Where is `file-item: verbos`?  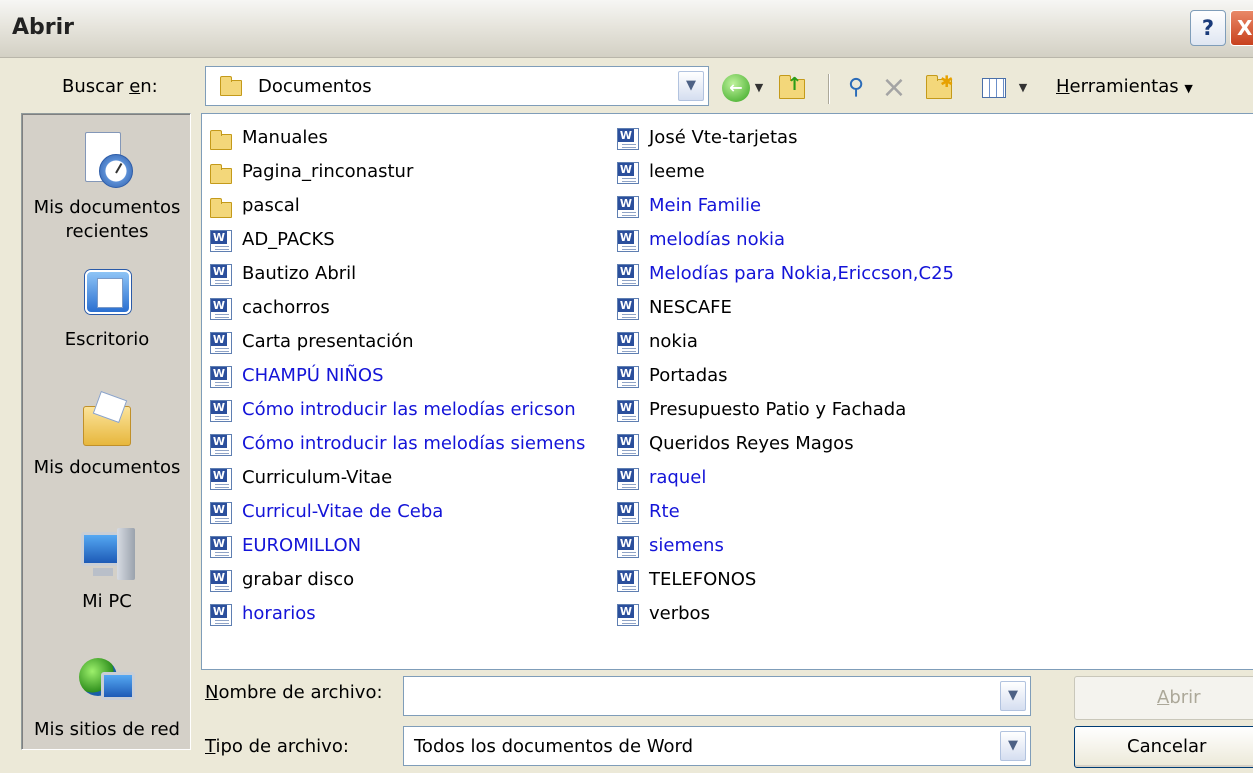
file-item: verbos is located at coordinates (783, 617).